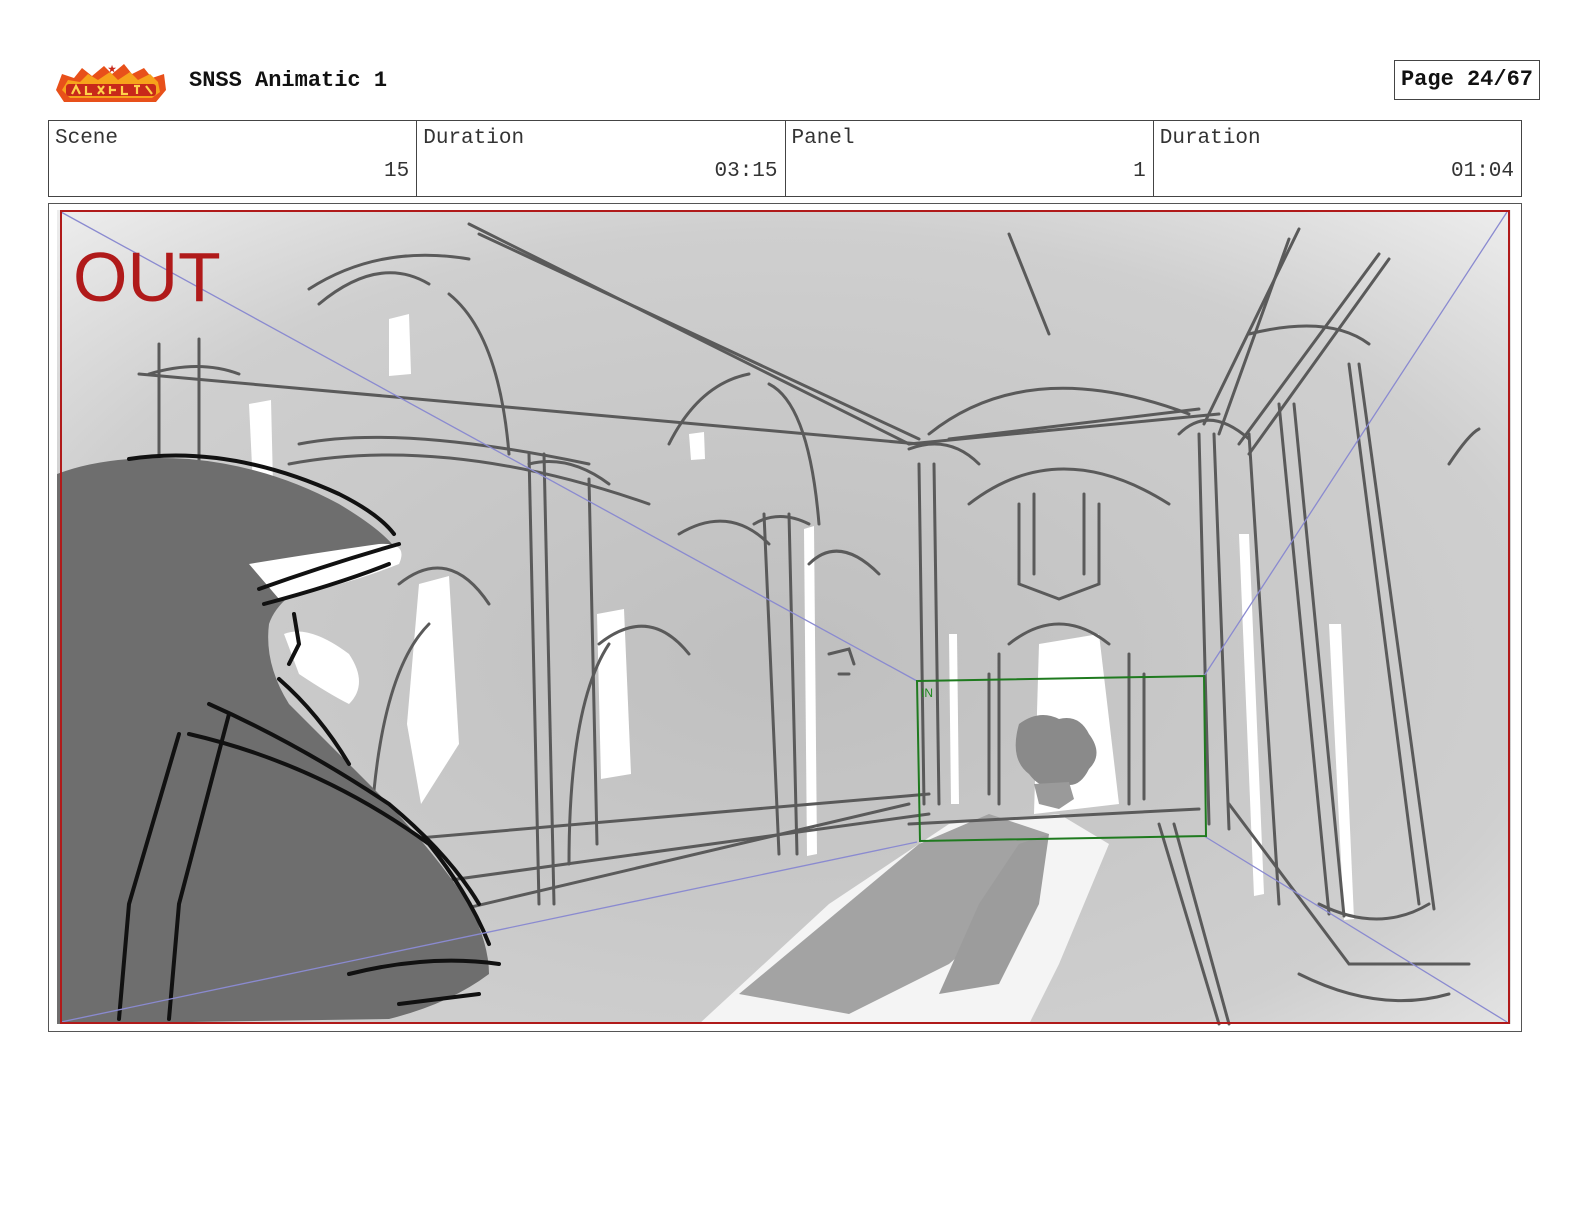  I want to click on scene-duration-cell: Duration 03:15, so click(601, 158).